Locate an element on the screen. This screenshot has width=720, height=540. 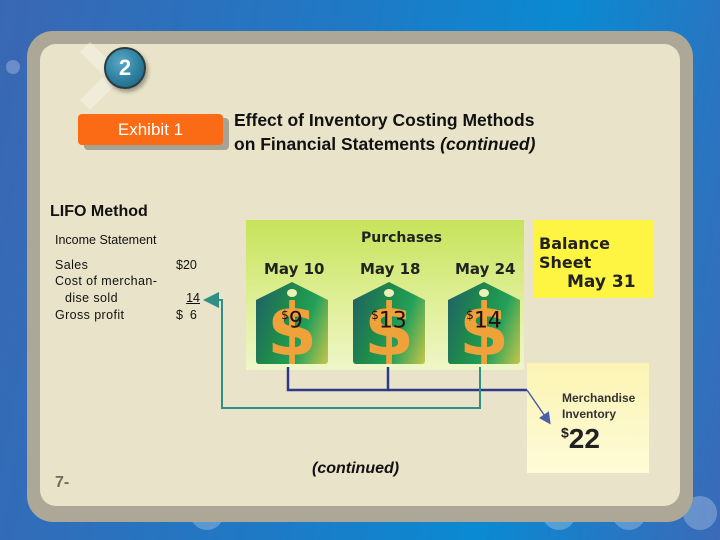
flow-connectors is located at coordinates (377, 358).